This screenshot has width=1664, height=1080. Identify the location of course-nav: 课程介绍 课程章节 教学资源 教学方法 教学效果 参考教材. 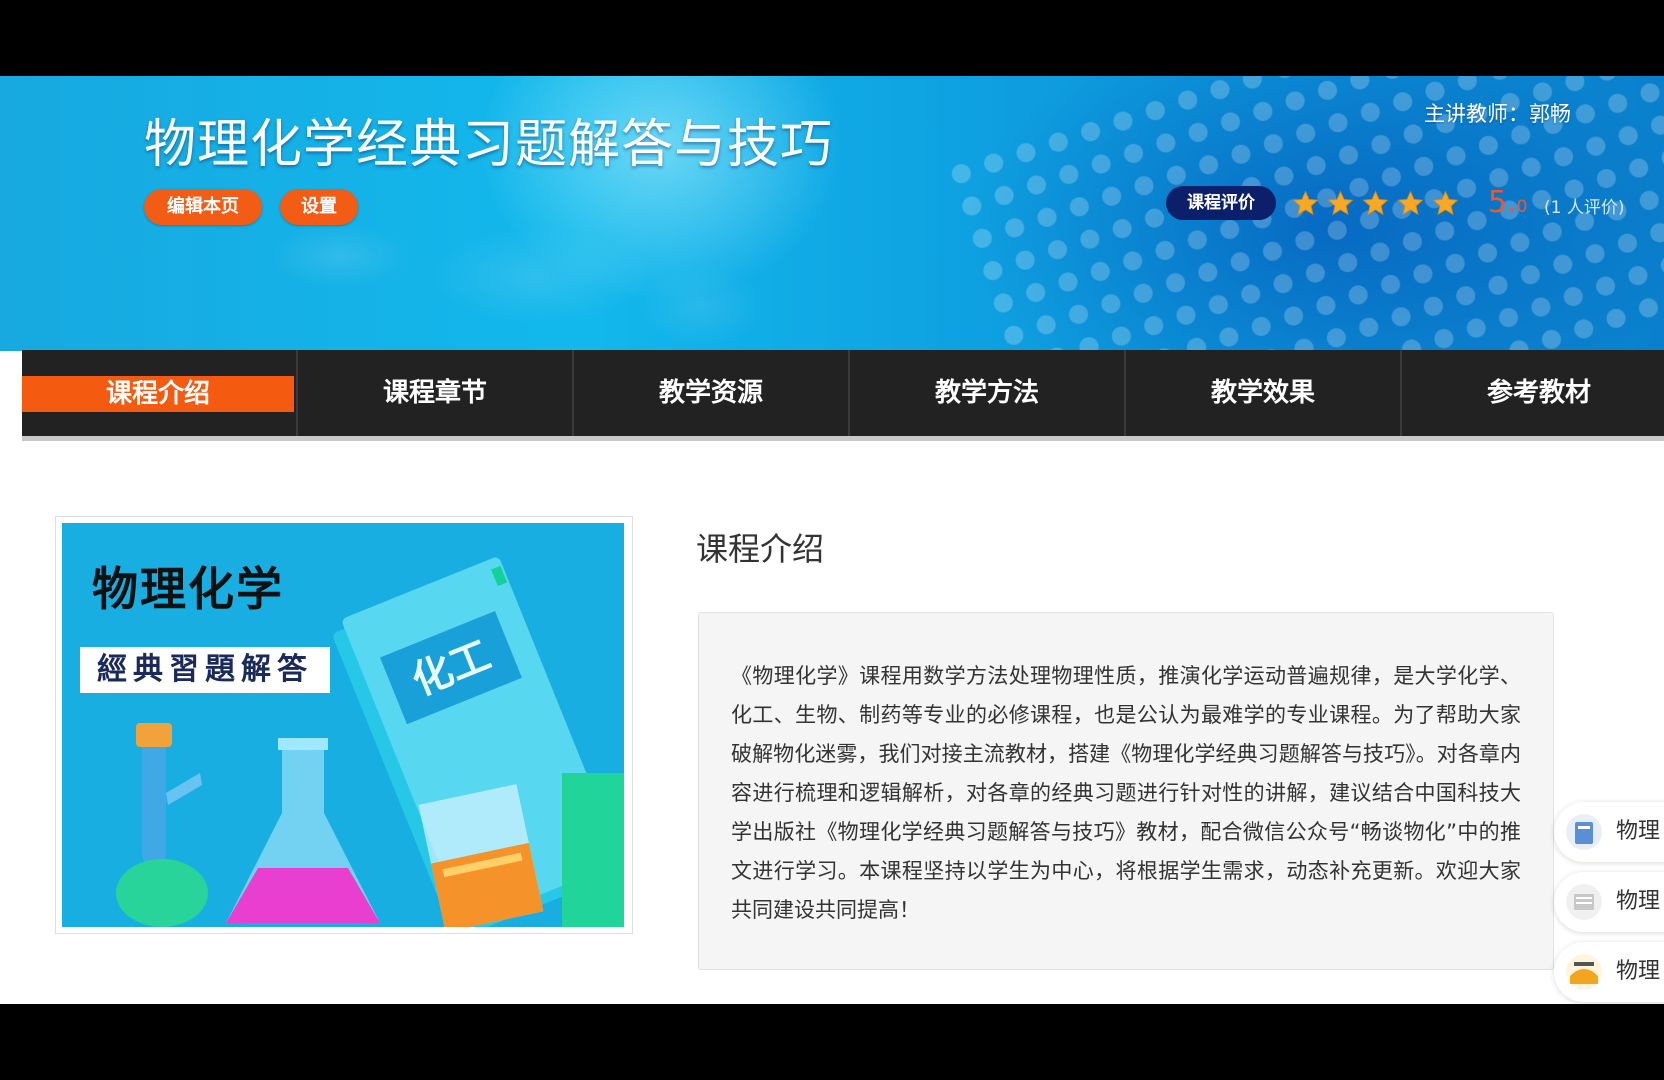
(843, 395).